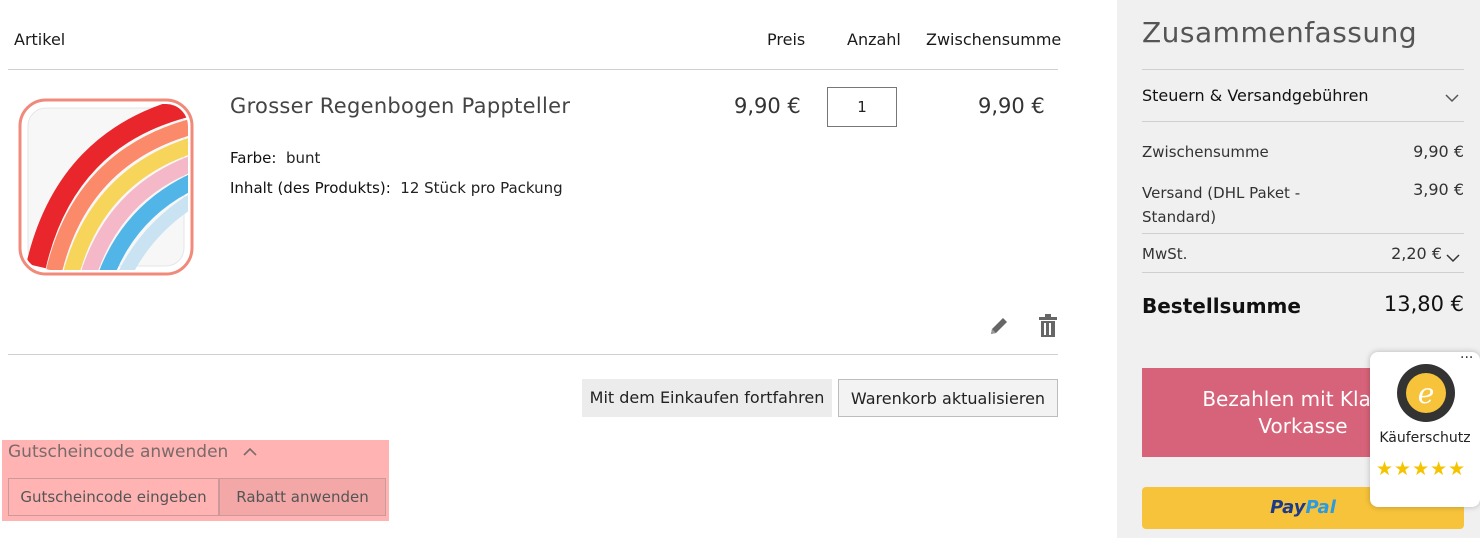 The height and width of the screenshot is (538, 1480). What do you see at coordinates (1048, 328) in the screenshot?
I see `trash-icon` at bounding box center [1048, 328].